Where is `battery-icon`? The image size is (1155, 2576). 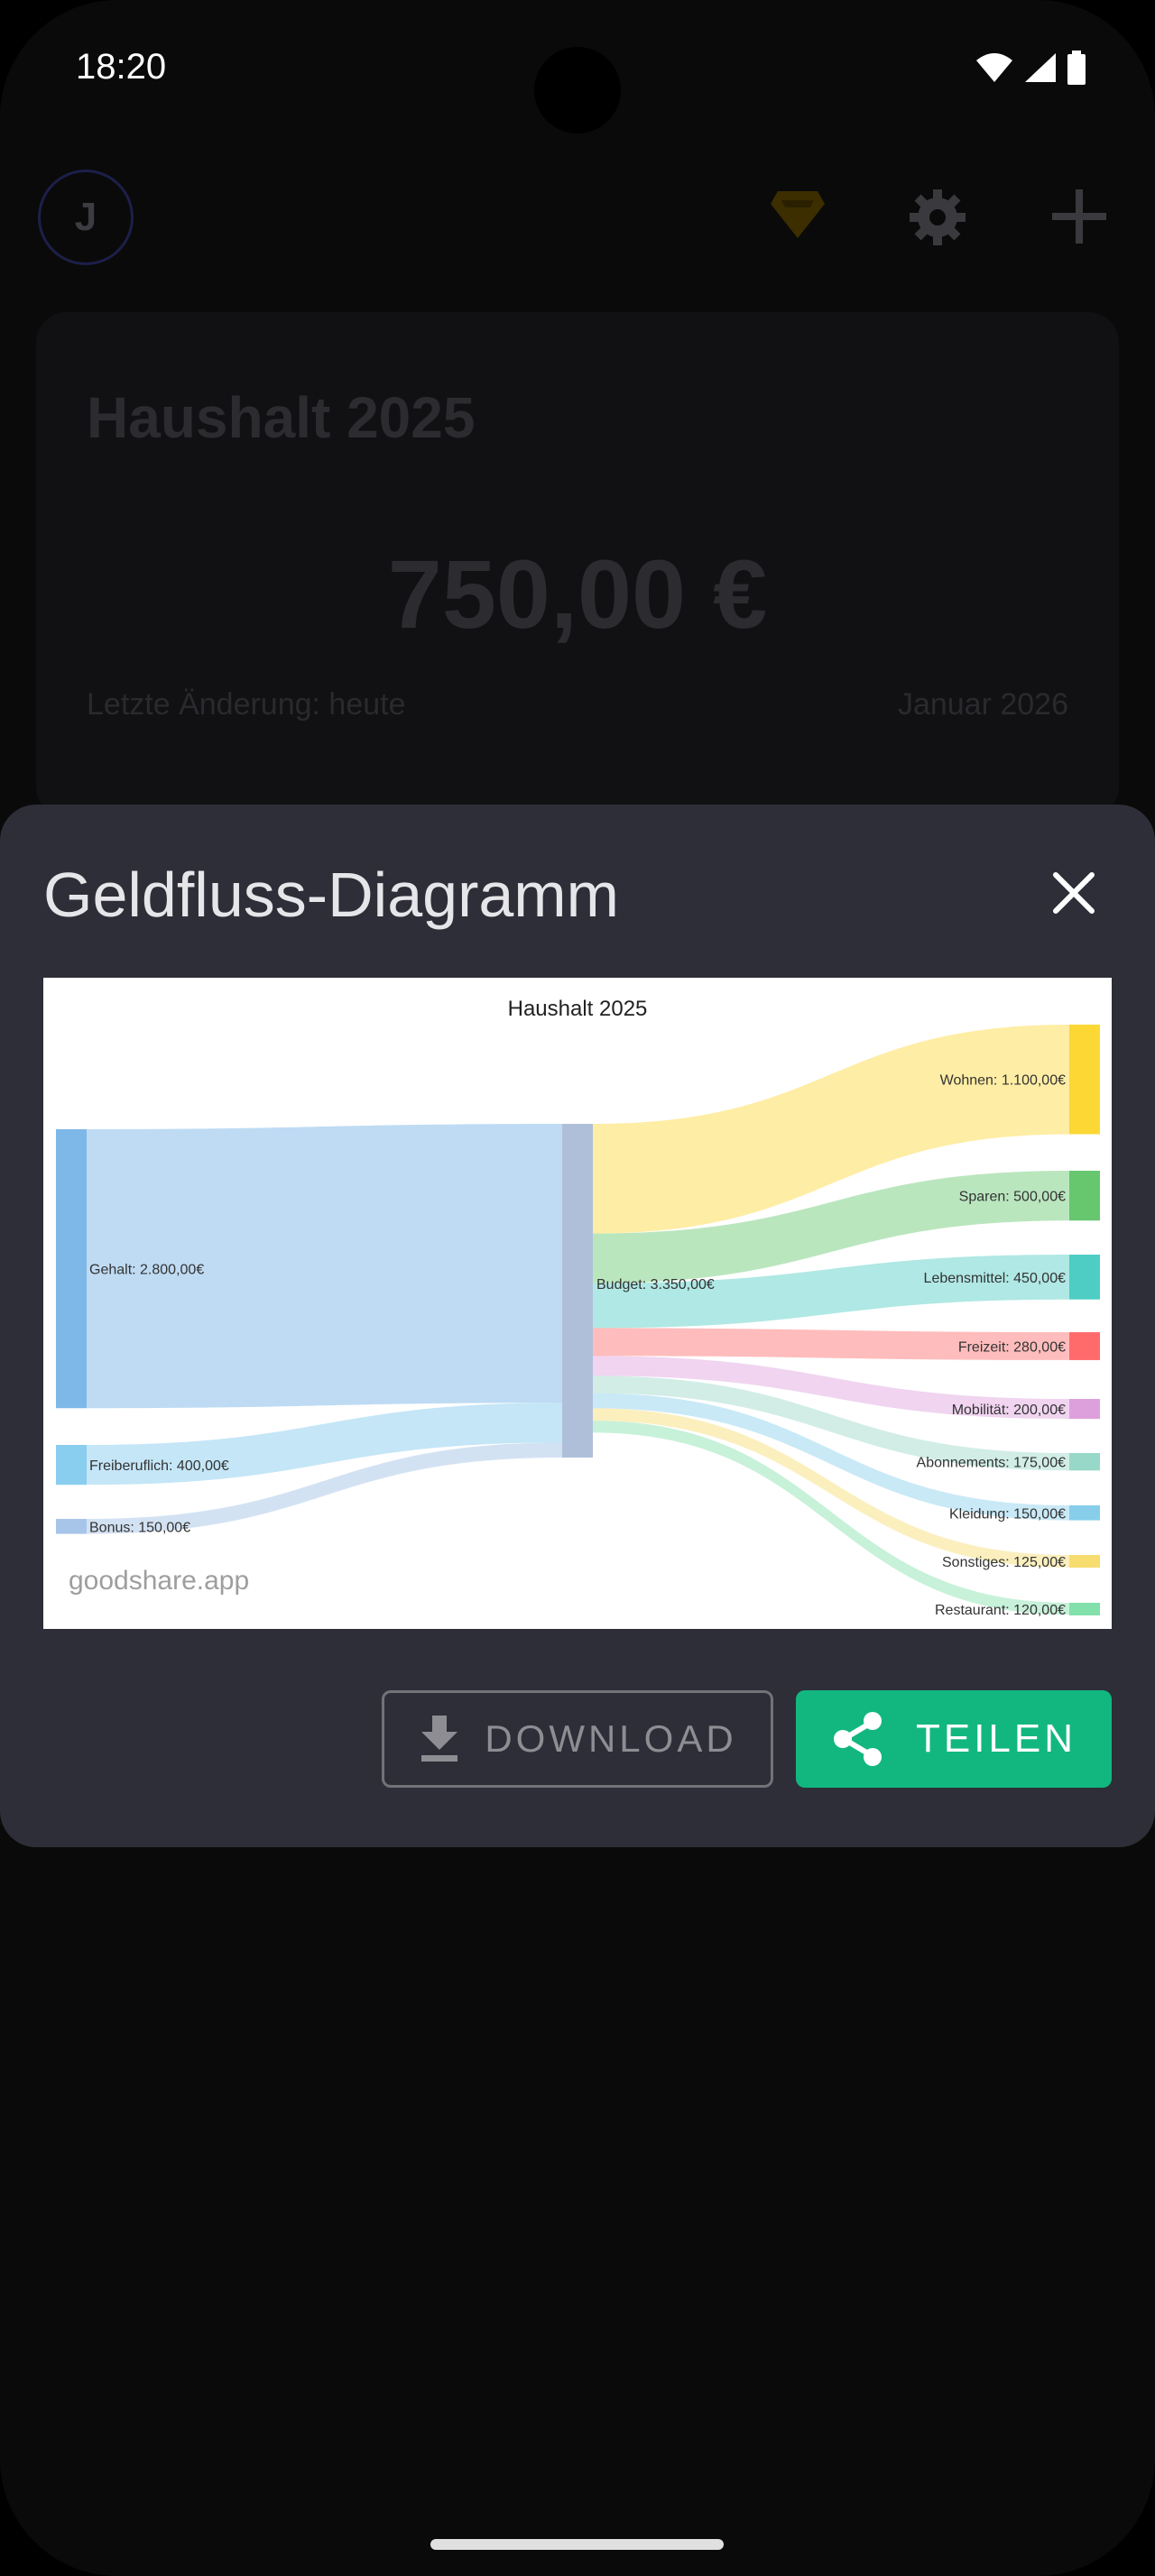
battery-icon is located at coordinates (1076, 68).